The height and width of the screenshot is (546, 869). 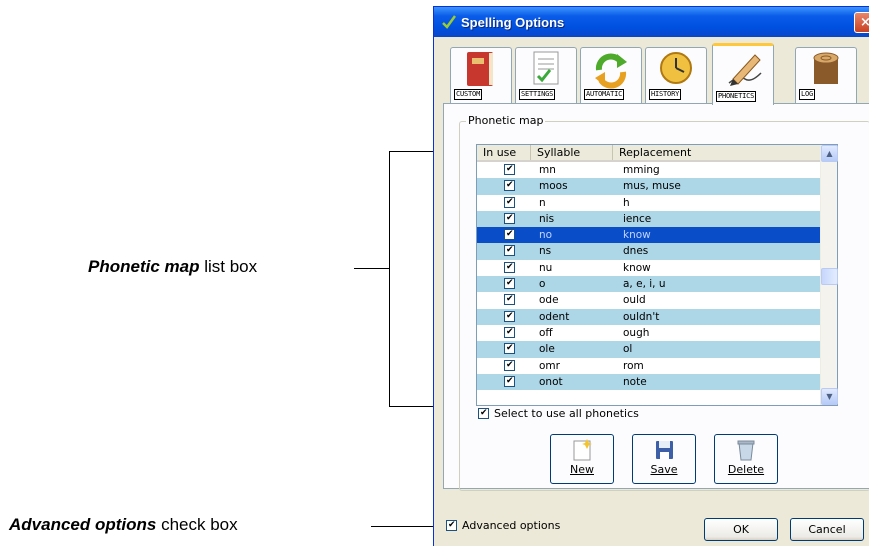 What do you see at coordinates (829, 153) in the screenshot?
I see `scroll-up-button: ▲` at bounding box center [829, 153].